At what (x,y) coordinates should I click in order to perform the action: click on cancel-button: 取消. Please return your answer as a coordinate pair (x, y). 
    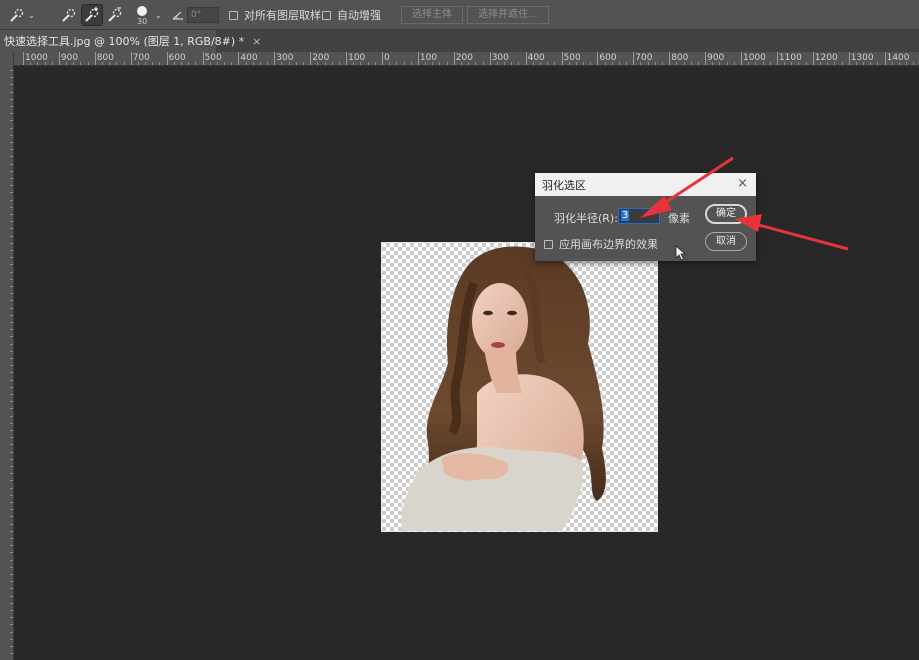
    Looking at the image, I should click on (726, 241).